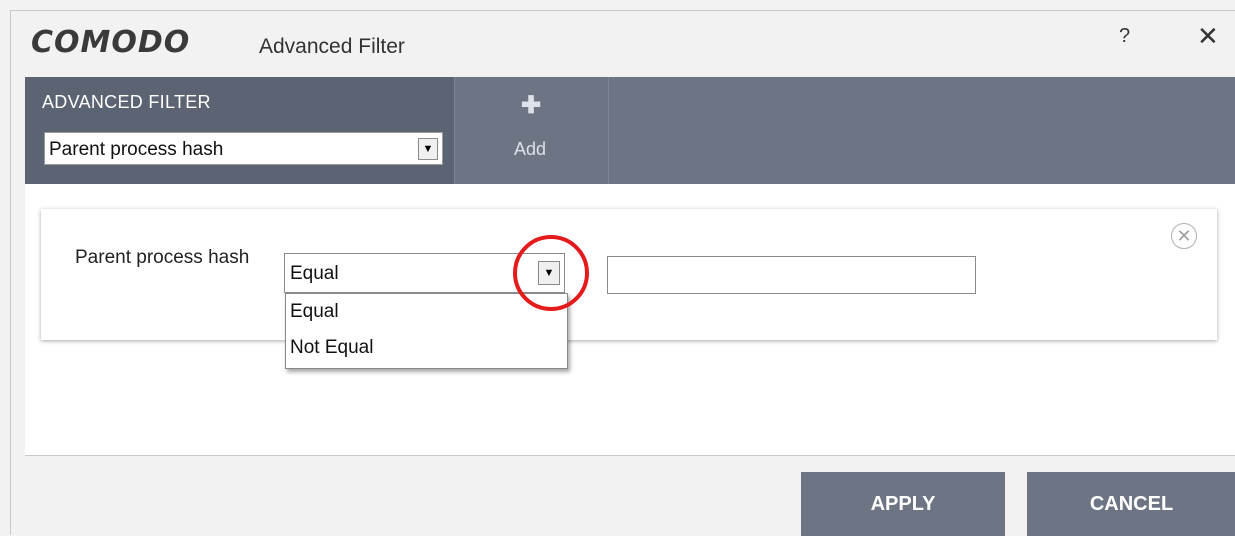 Image resolution: width=1235 pixels, height=536 pixels. I want to click on add-label: Add, so click(530, 149).